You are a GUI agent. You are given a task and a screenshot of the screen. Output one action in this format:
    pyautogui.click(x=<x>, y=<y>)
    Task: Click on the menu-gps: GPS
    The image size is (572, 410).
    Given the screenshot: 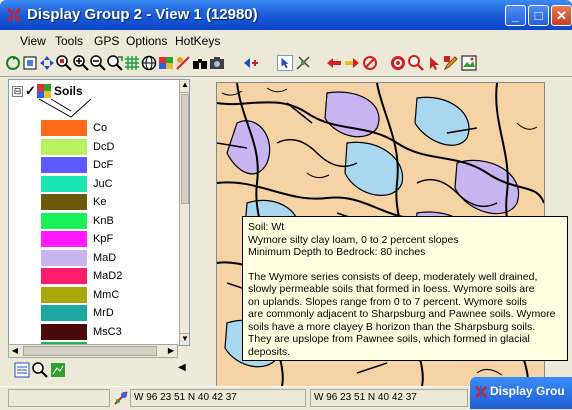 What is the action you would take?
    pyautogui.click(x=106, y=41)
    